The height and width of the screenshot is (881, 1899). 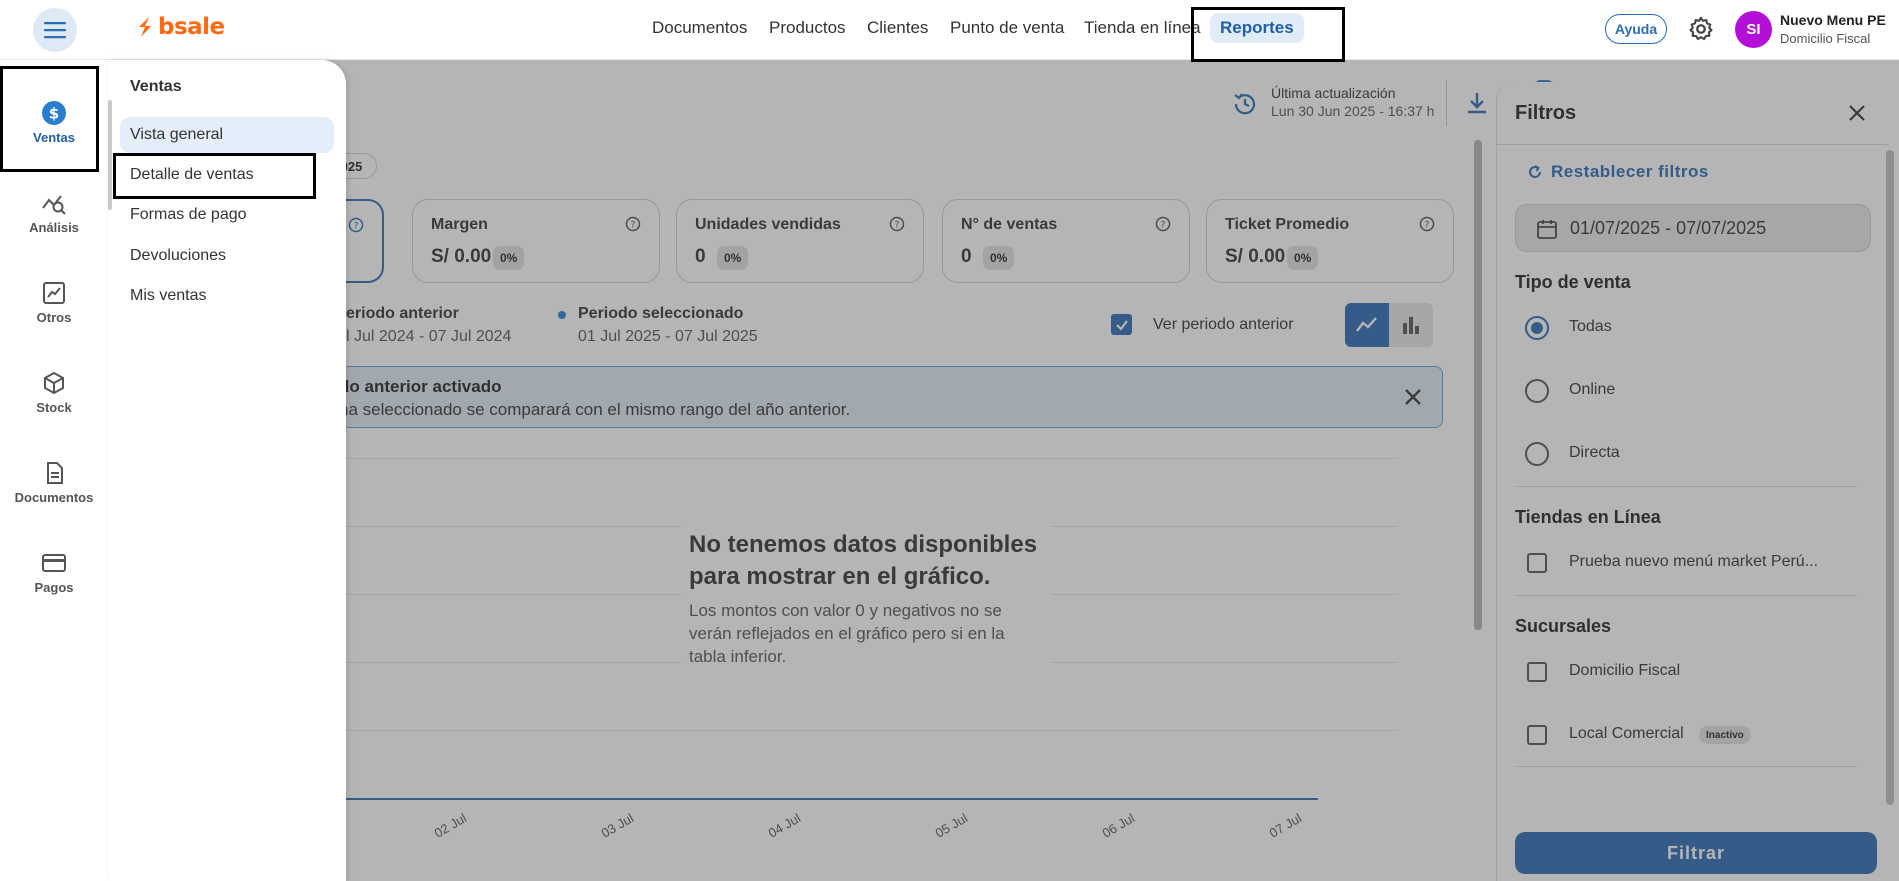 I want to click on filter-panel-title: Filtros, so click(x=1546, y=113).